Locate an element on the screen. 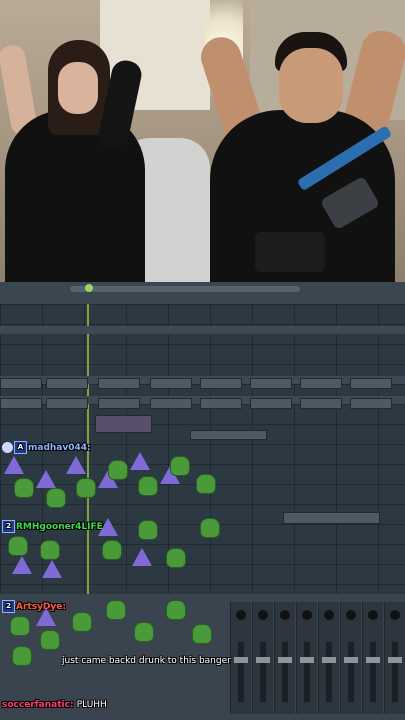  chat-message-body: PLUHH is located at coordinates (91, 705).